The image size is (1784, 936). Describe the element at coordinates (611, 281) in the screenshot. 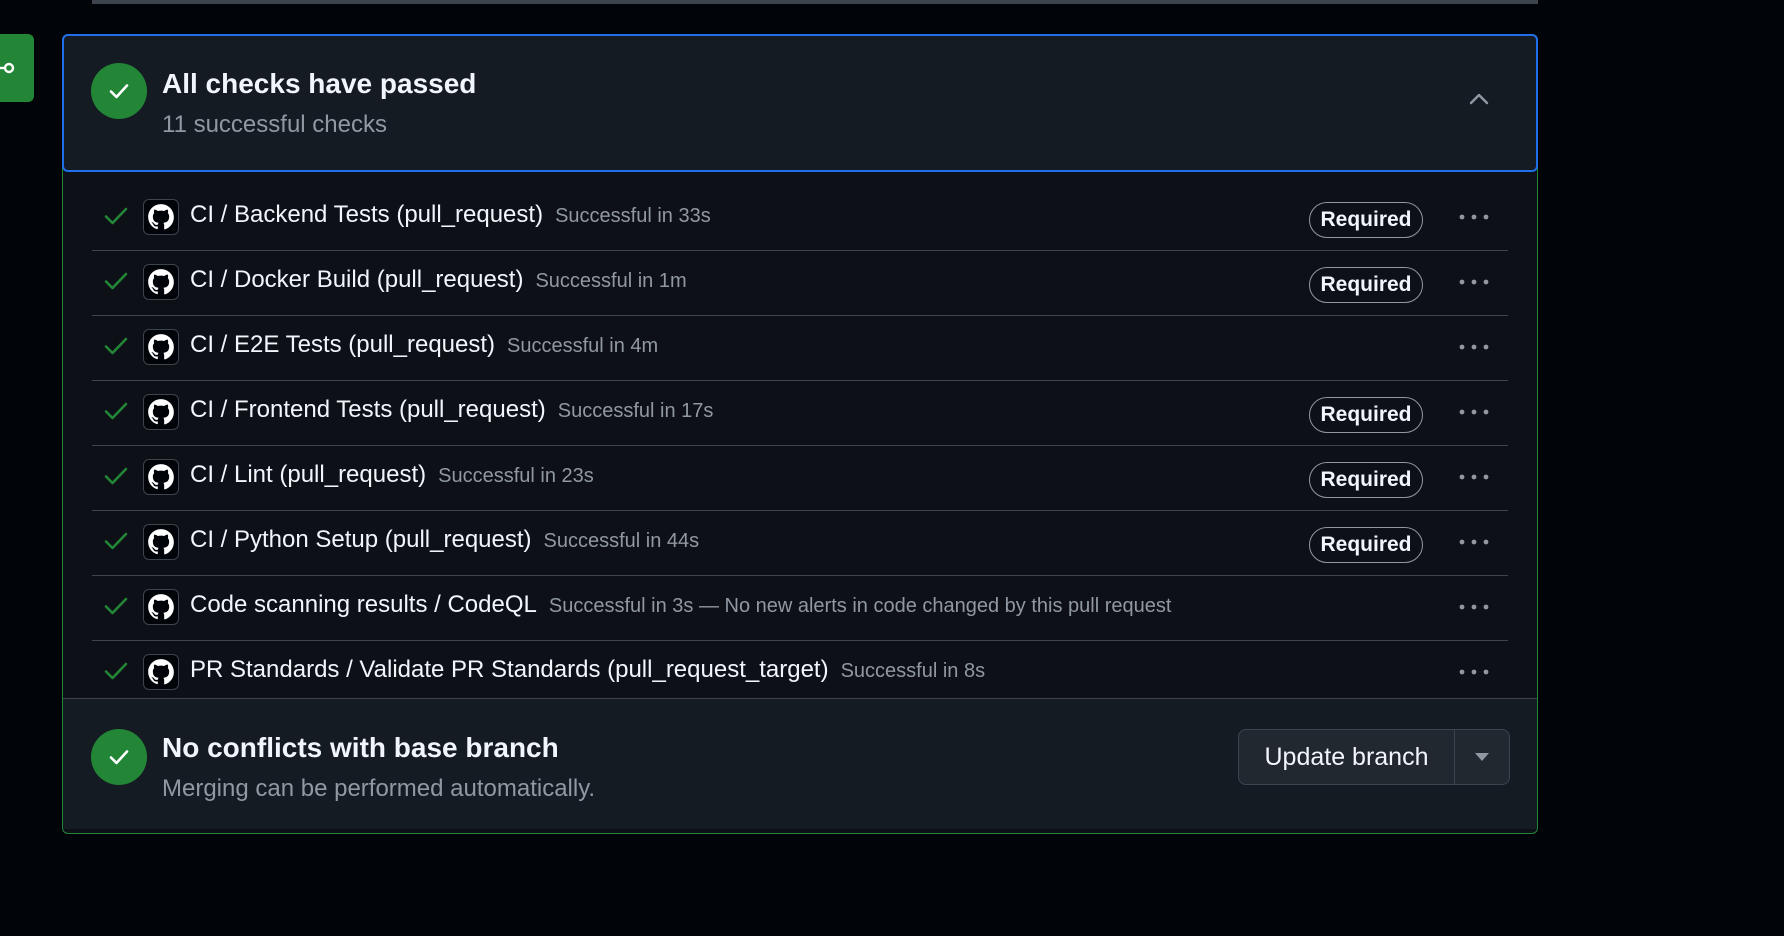

I see `check-status: Successful in 1m` at that location.